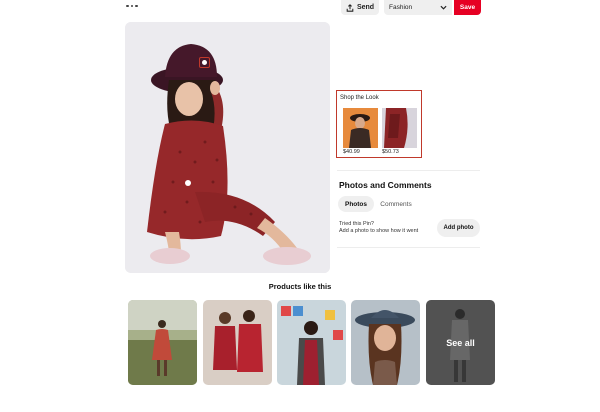  Describe the element at coordinates (390, 152) in the screenshot. I see `shop-item-2-price: $50.73` at that location.